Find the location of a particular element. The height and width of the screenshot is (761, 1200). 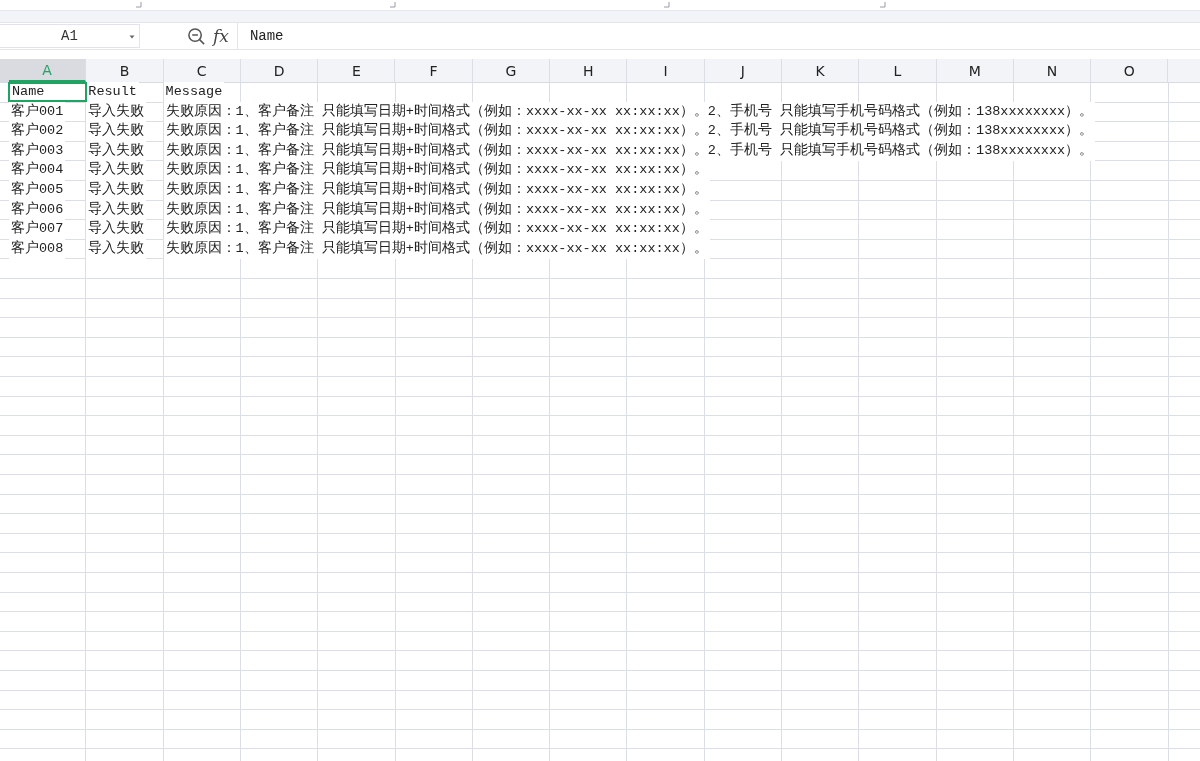

column-header: I is located at coordinates (666, 70).